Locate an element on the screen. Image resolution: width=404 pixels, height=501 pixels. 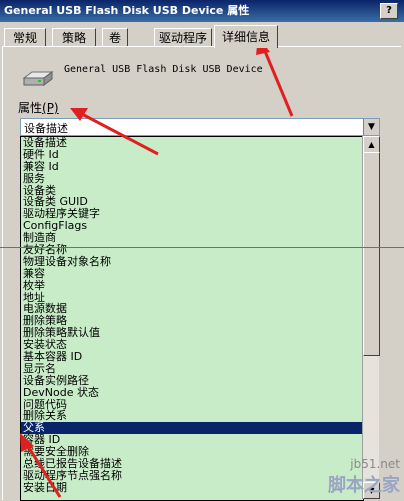
watermark-site: jb51.net is located at coordinates (375, 464).